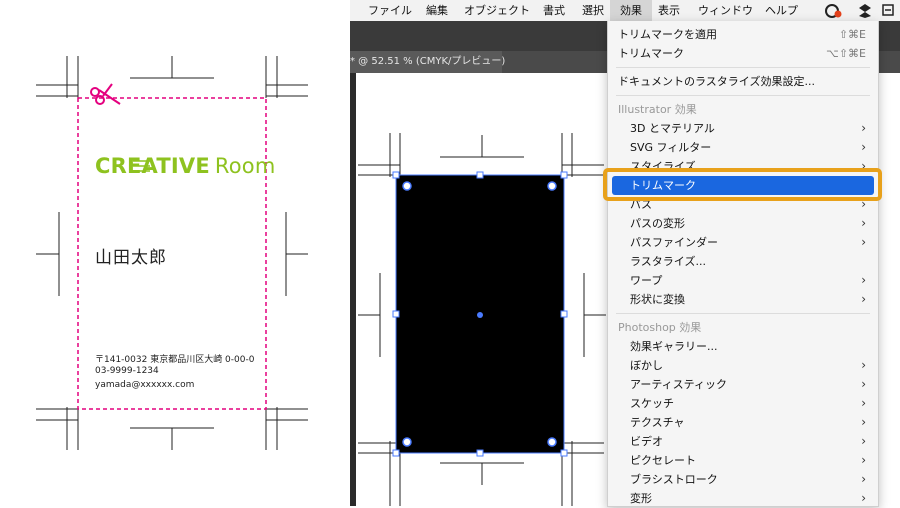 Image resolution: width=900 pixels, height=508 pixels. I want to click on scissors-icon, so click(105, 94).